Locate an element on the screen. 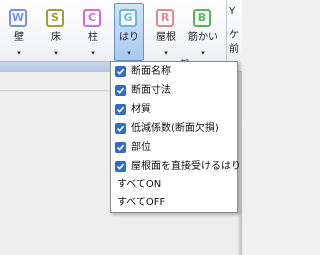 This screenshot has width=320, height=255. menu-item-material: 材質 is located at coordinates (174, 110).